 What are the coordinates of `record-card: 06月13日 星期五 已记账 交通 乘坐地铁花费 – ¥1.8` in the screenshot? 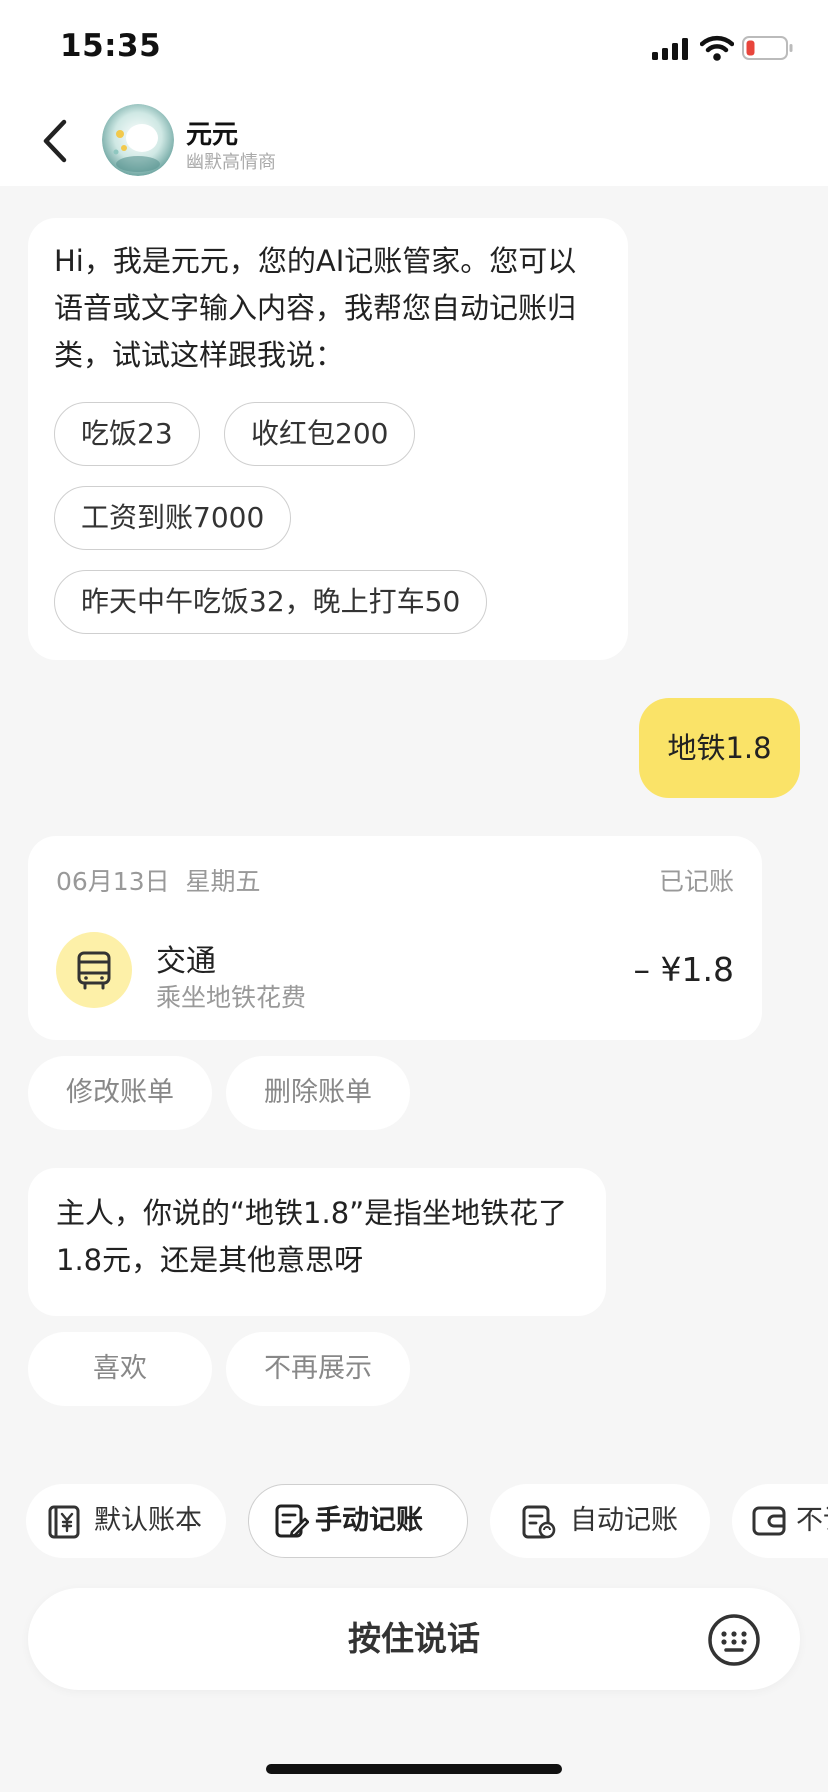 It's located at (395, 938).